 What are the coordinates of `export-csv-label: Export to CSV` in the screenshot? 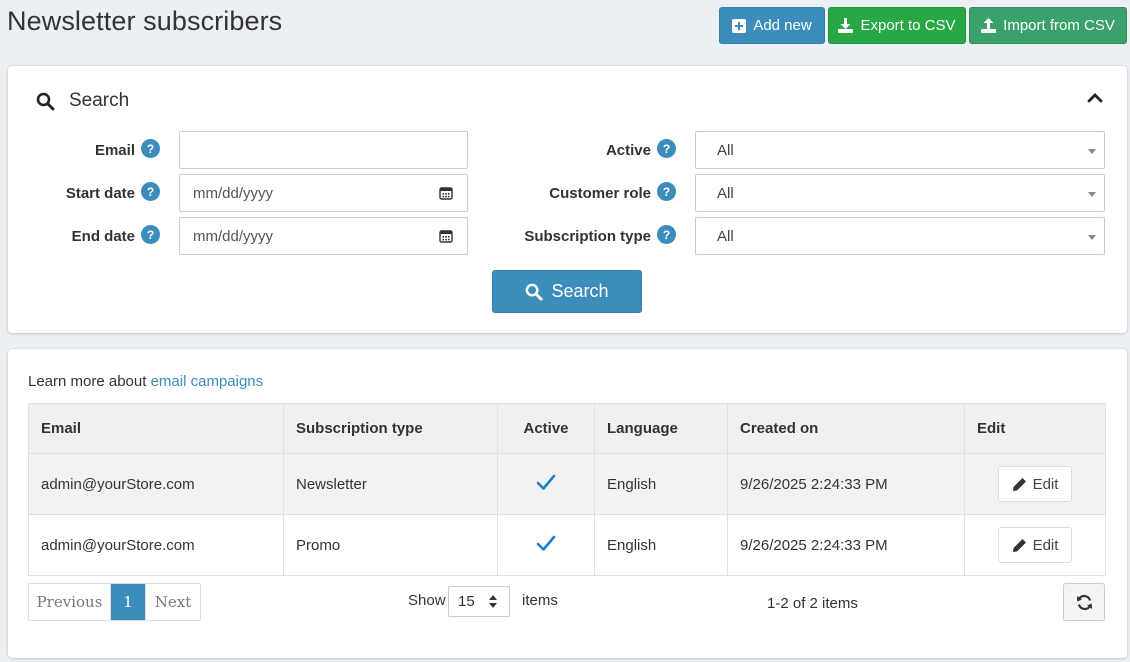 It's located at (908, 25).